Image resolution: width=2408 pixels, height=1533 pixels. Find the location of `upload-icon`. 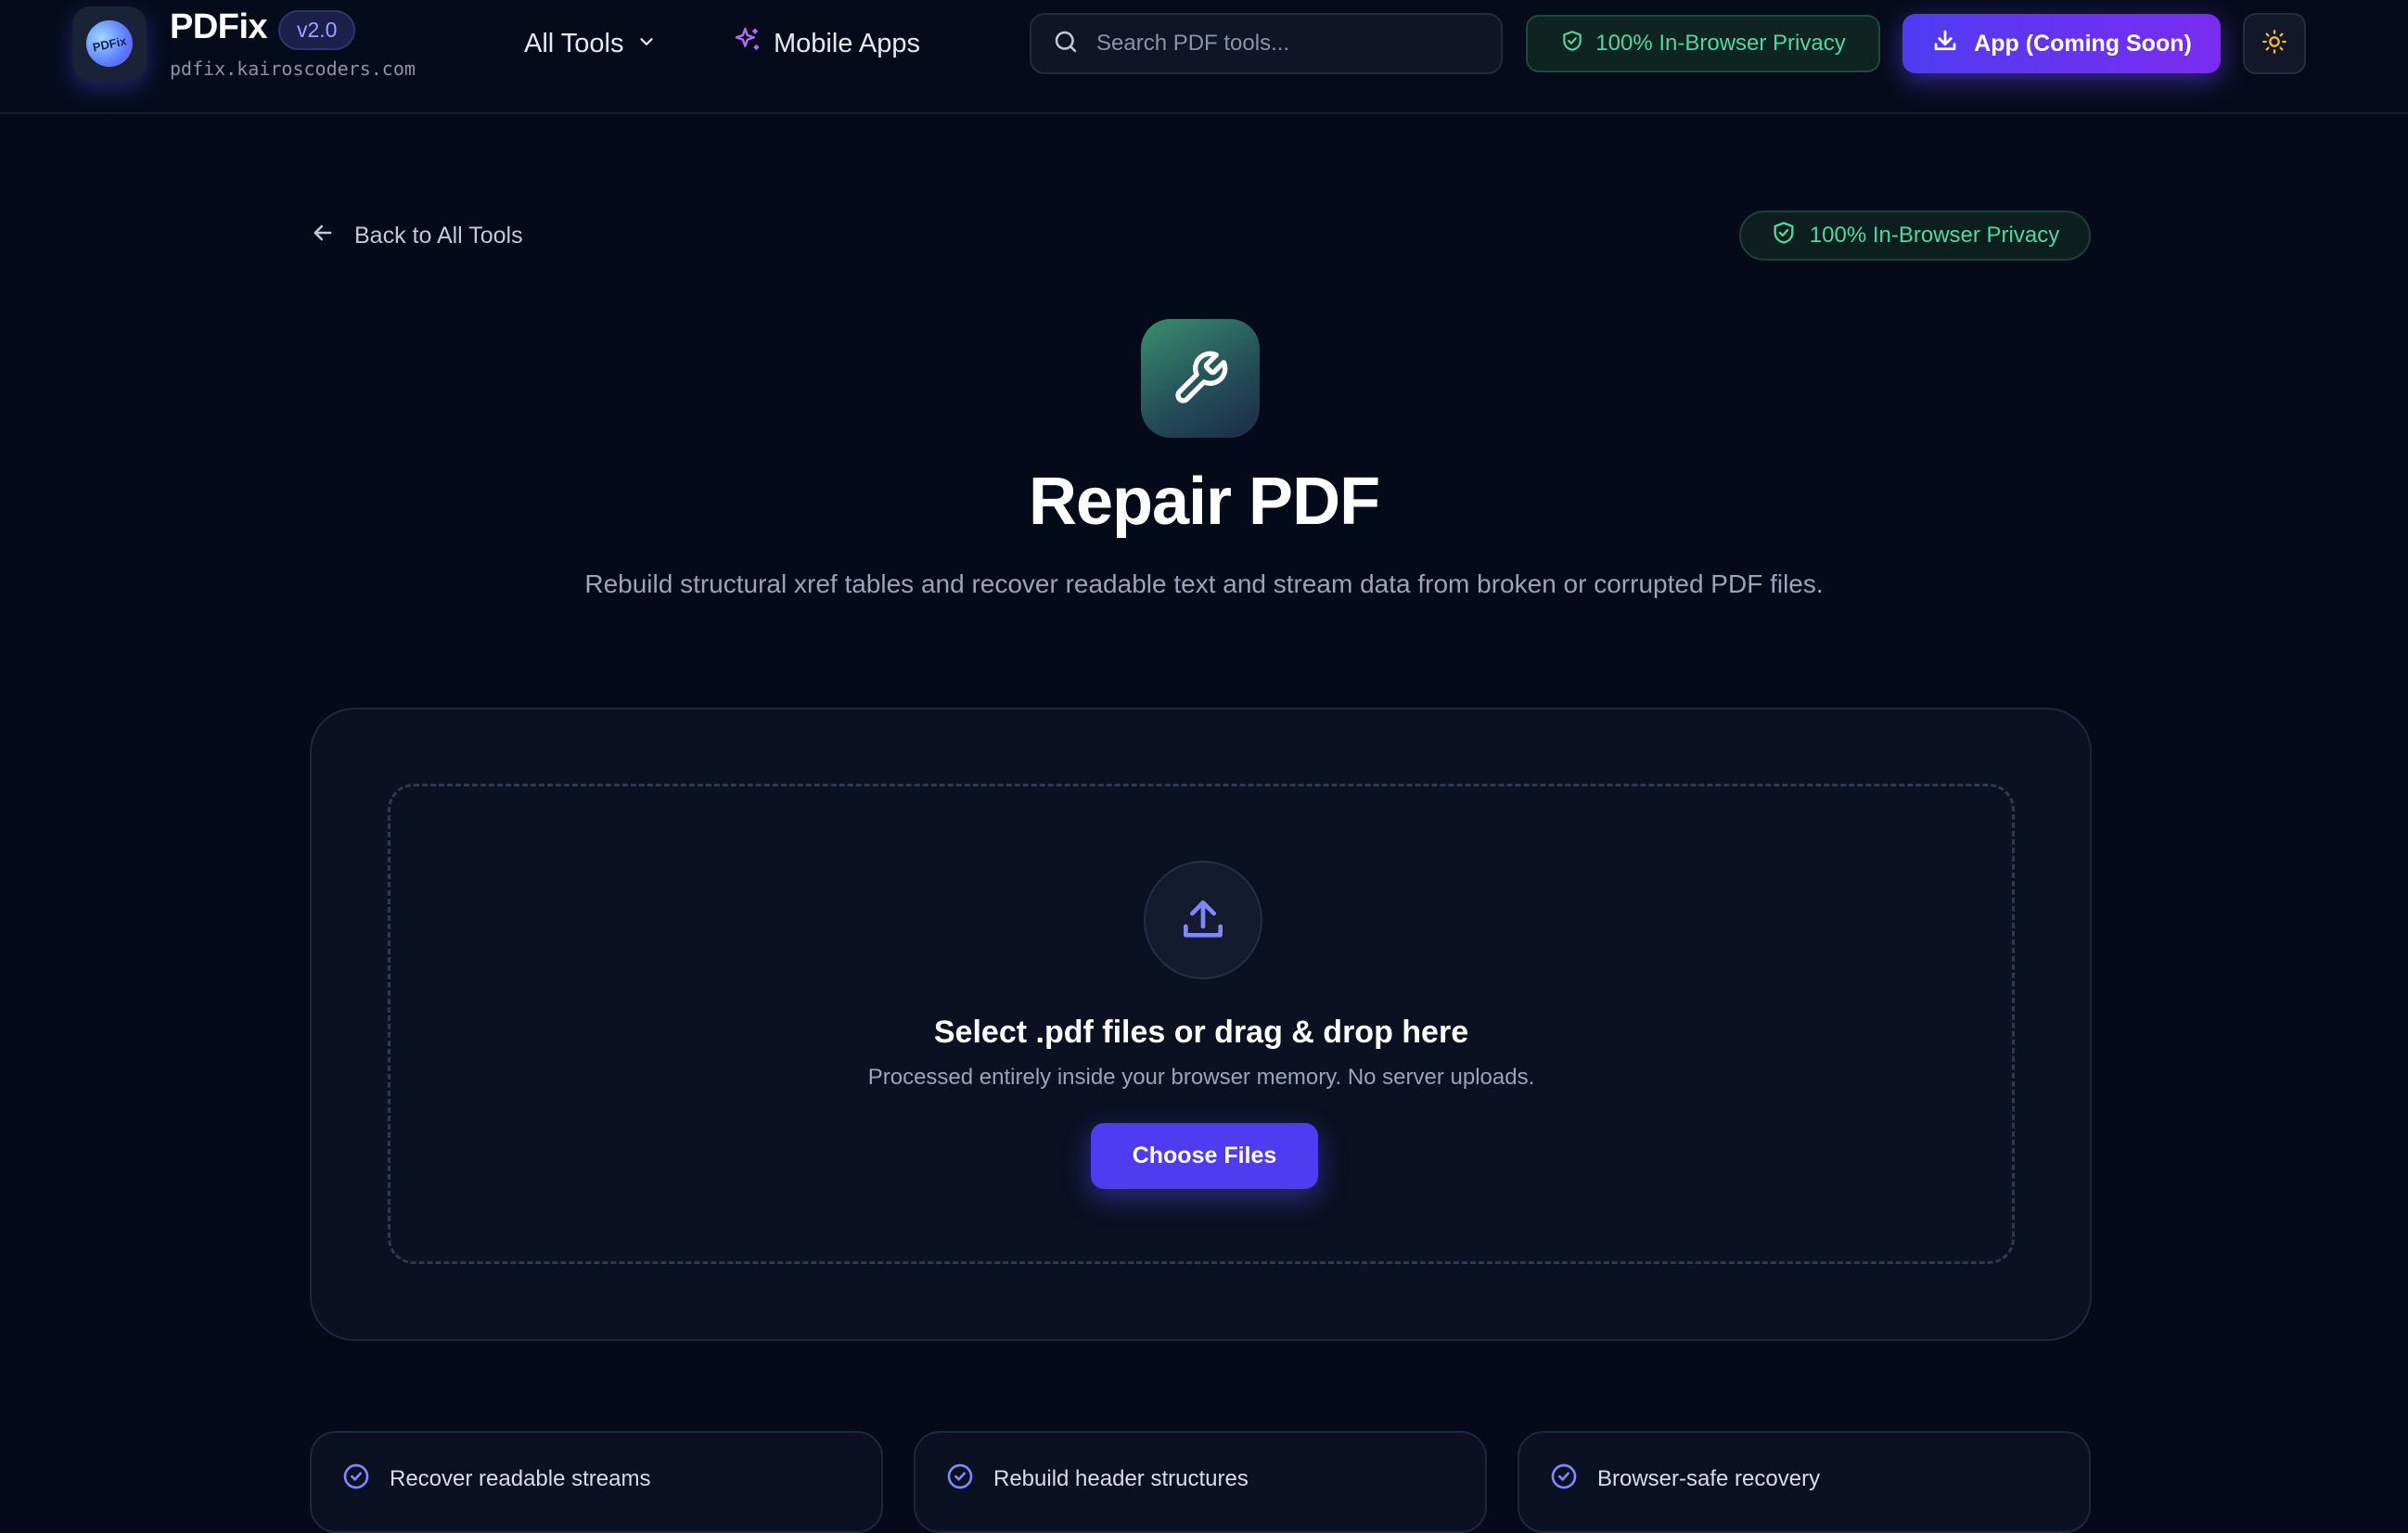

upload-icon is located at coordinates (1203, 920).